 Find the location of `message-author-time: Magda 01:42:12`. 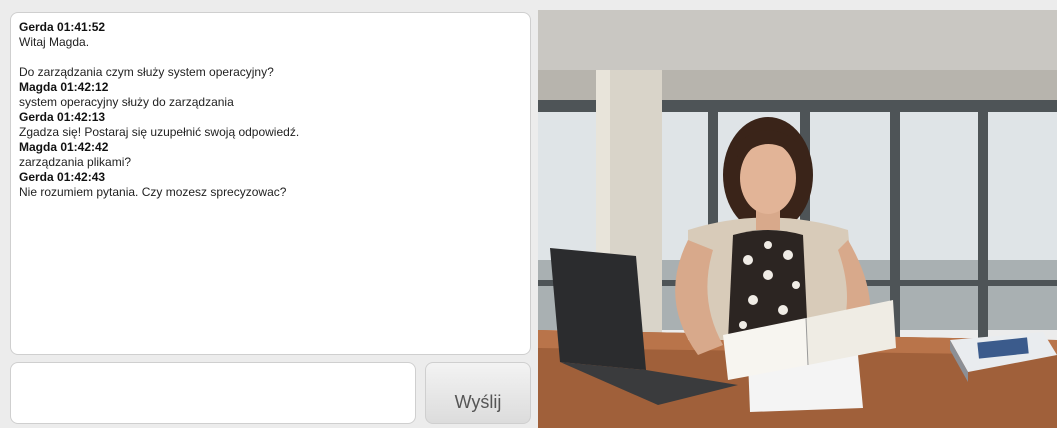

message-author-time: Magda 01:42:12 is located at coordinates (64, 87).